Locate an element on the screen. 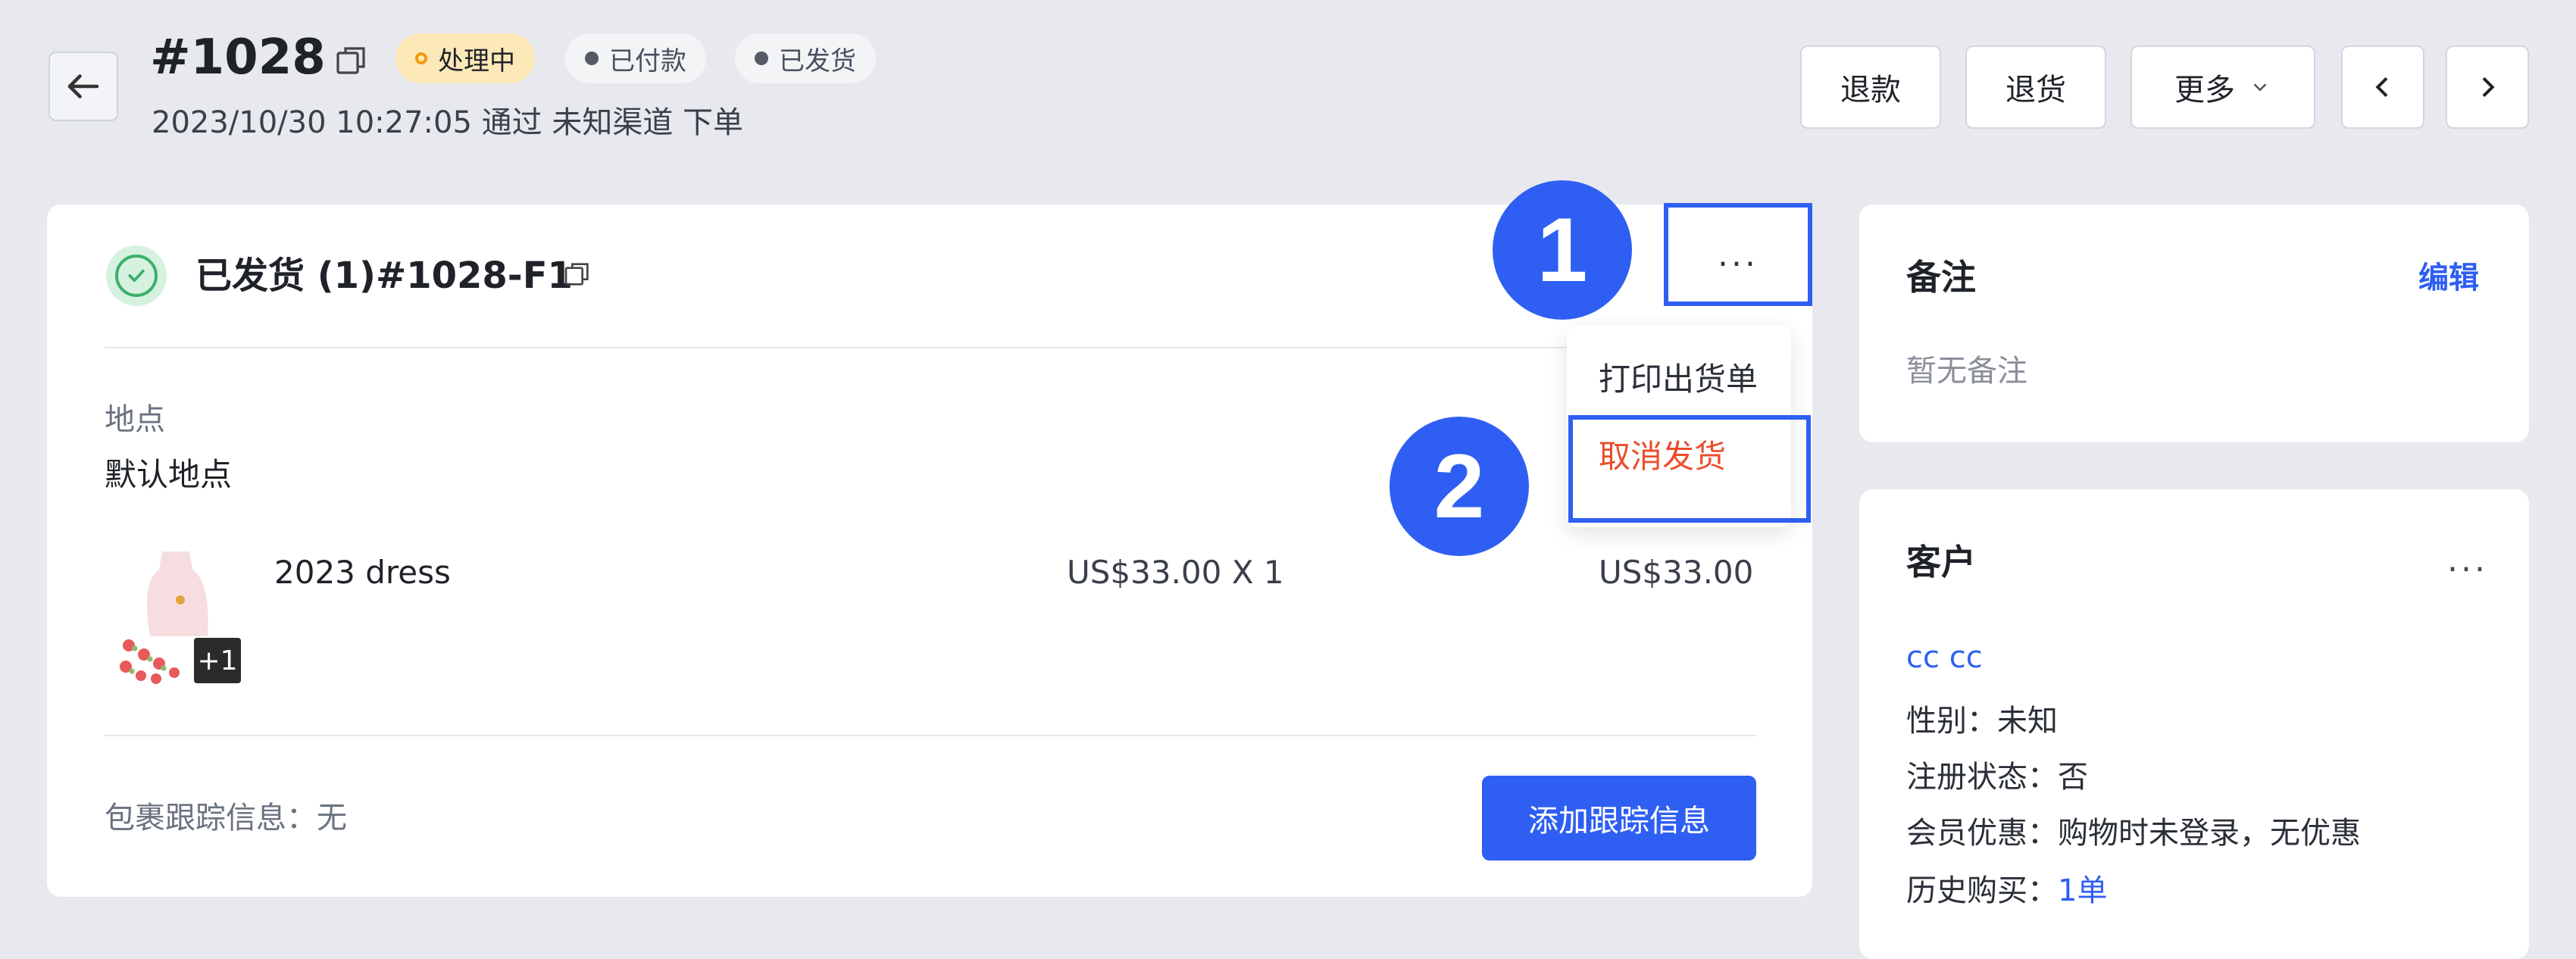 The image size is (2576, 959). order-subline: 2023/10/30 10:27:05 通过 未知渠道 下单 is located at coordinates (448, 122).